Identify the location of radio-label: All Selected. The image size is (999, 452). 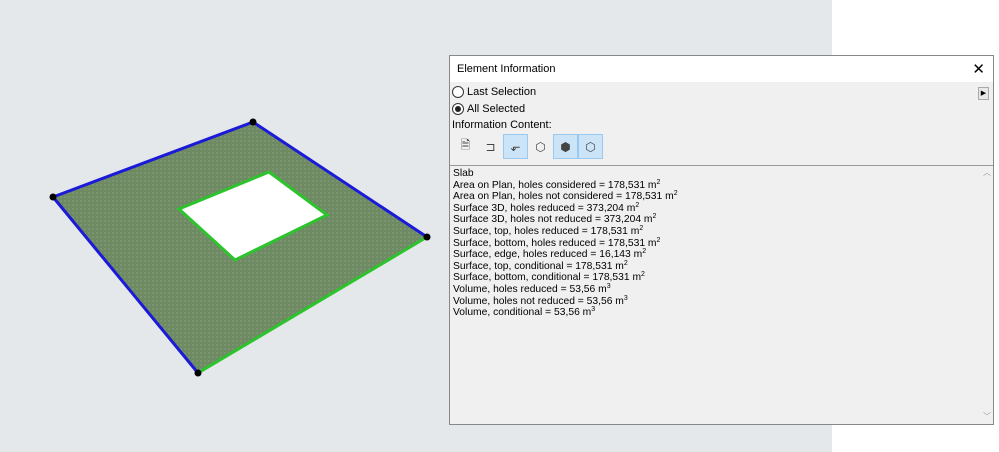
(496, 109).